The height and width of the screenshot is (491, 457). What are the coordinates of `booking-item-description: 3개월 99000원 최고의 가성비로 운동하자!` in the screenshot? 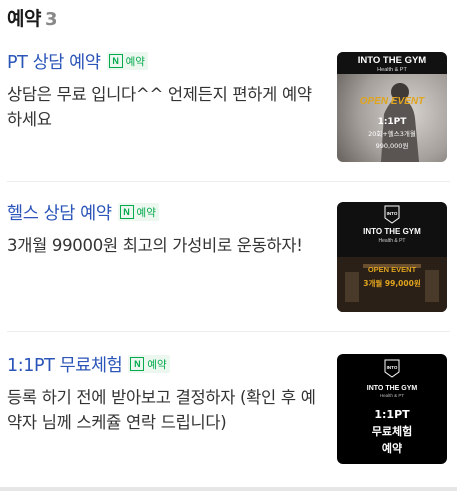 It's located at (155, 245).